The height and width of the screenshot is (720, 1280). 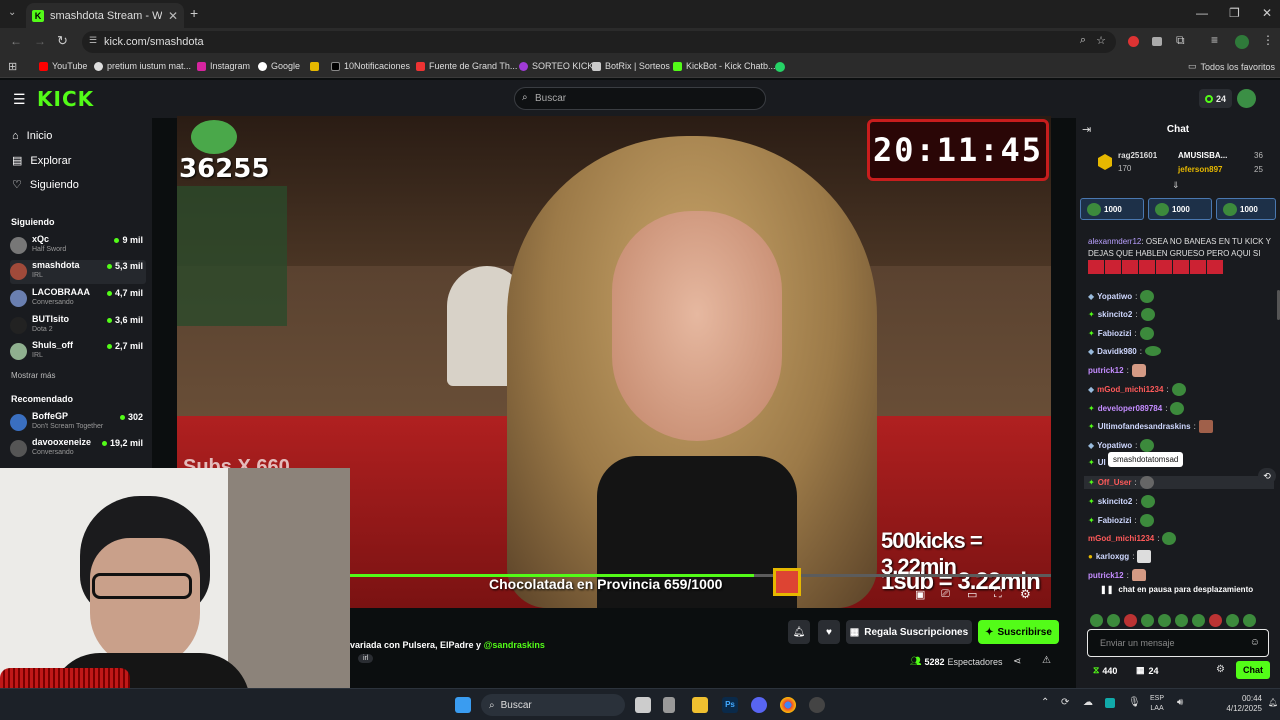 I want to click on tray-icon: ⟳, so click(x=1065, y=702).